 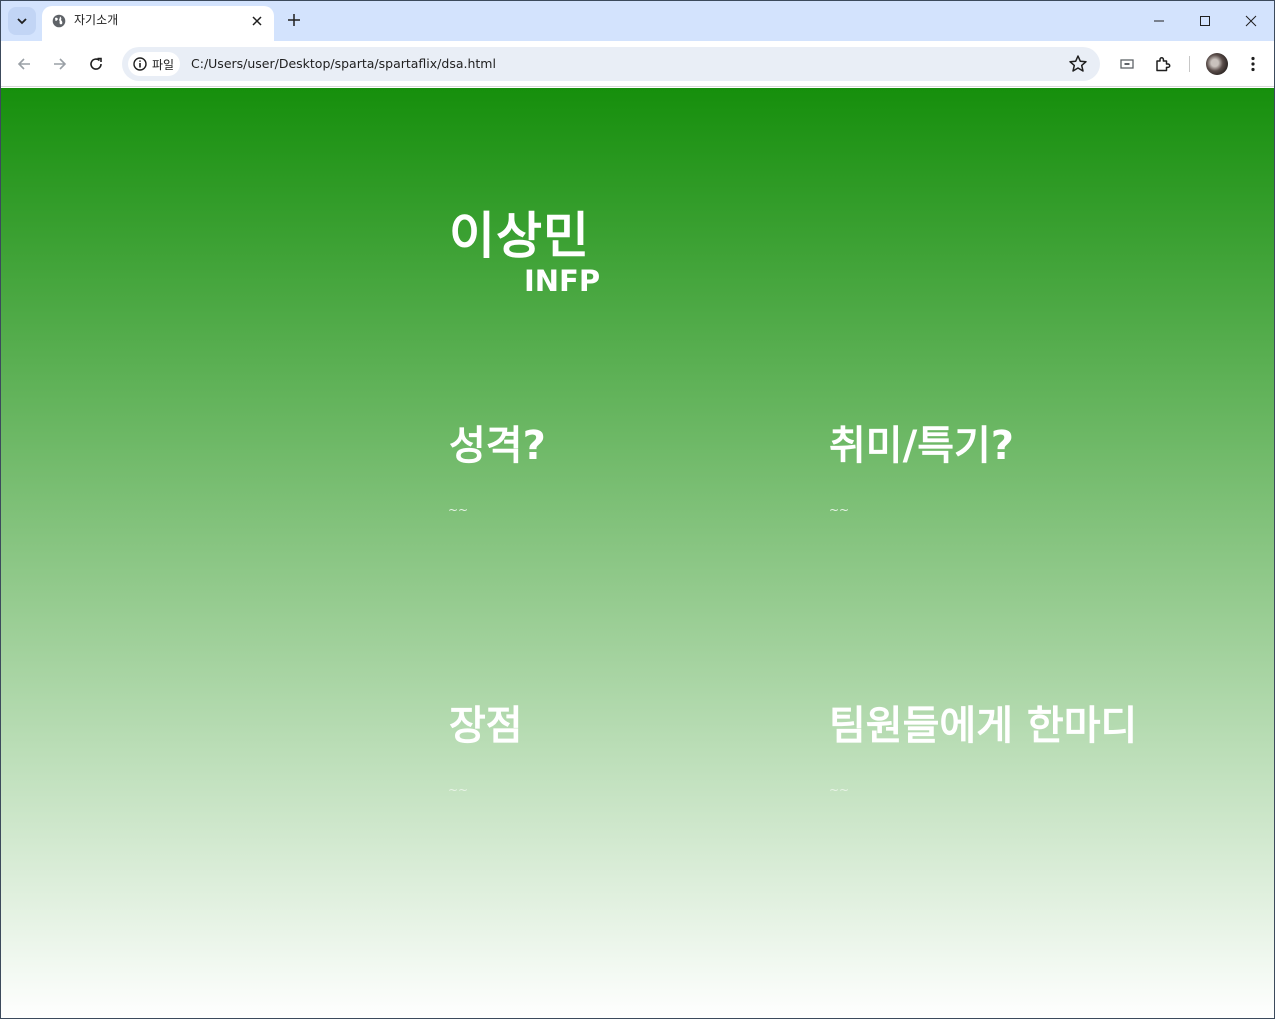 What do you see at coordinates (519, 236) in the screenshot?
I see `profile-name: 이상민` at bounding box center [519, 236].